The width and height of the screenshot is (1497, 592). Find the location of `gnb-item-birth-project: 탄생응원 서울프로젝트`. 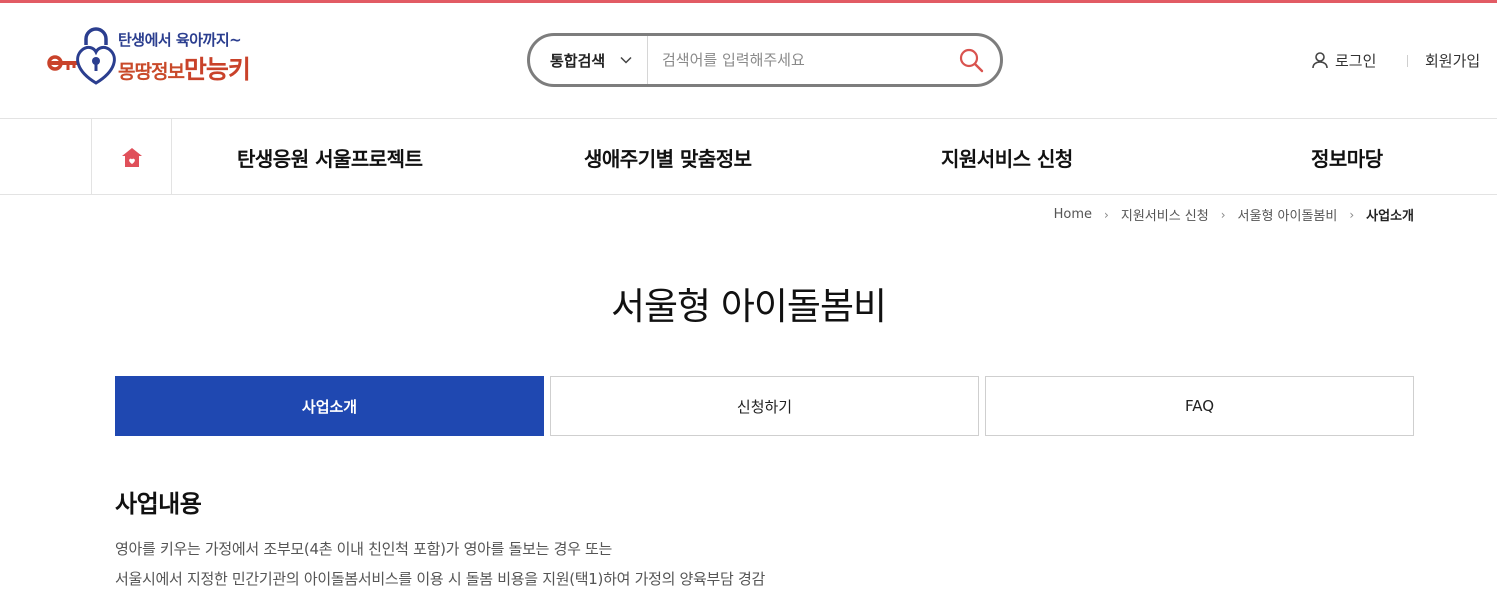

gnb-item-birth-project: 탄생응원 서울프로젝트 is located at coordinates (330, 157).